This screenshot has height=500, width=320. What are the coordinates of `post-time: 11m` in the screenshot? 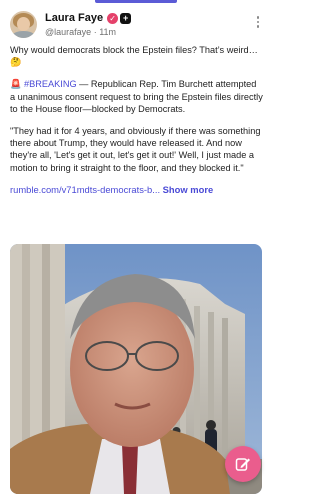 It's located at (108, 32).